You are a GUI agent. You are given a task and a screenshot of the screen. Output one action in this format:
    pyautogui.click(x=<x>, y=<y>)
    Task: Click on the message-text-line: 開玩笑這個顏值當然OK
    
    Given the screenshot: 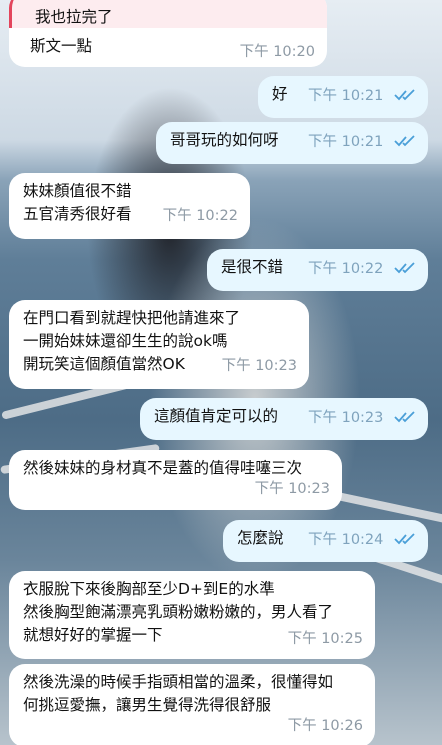 What is the action you would take?
    pyautogui.click(x=104, y=364)
    